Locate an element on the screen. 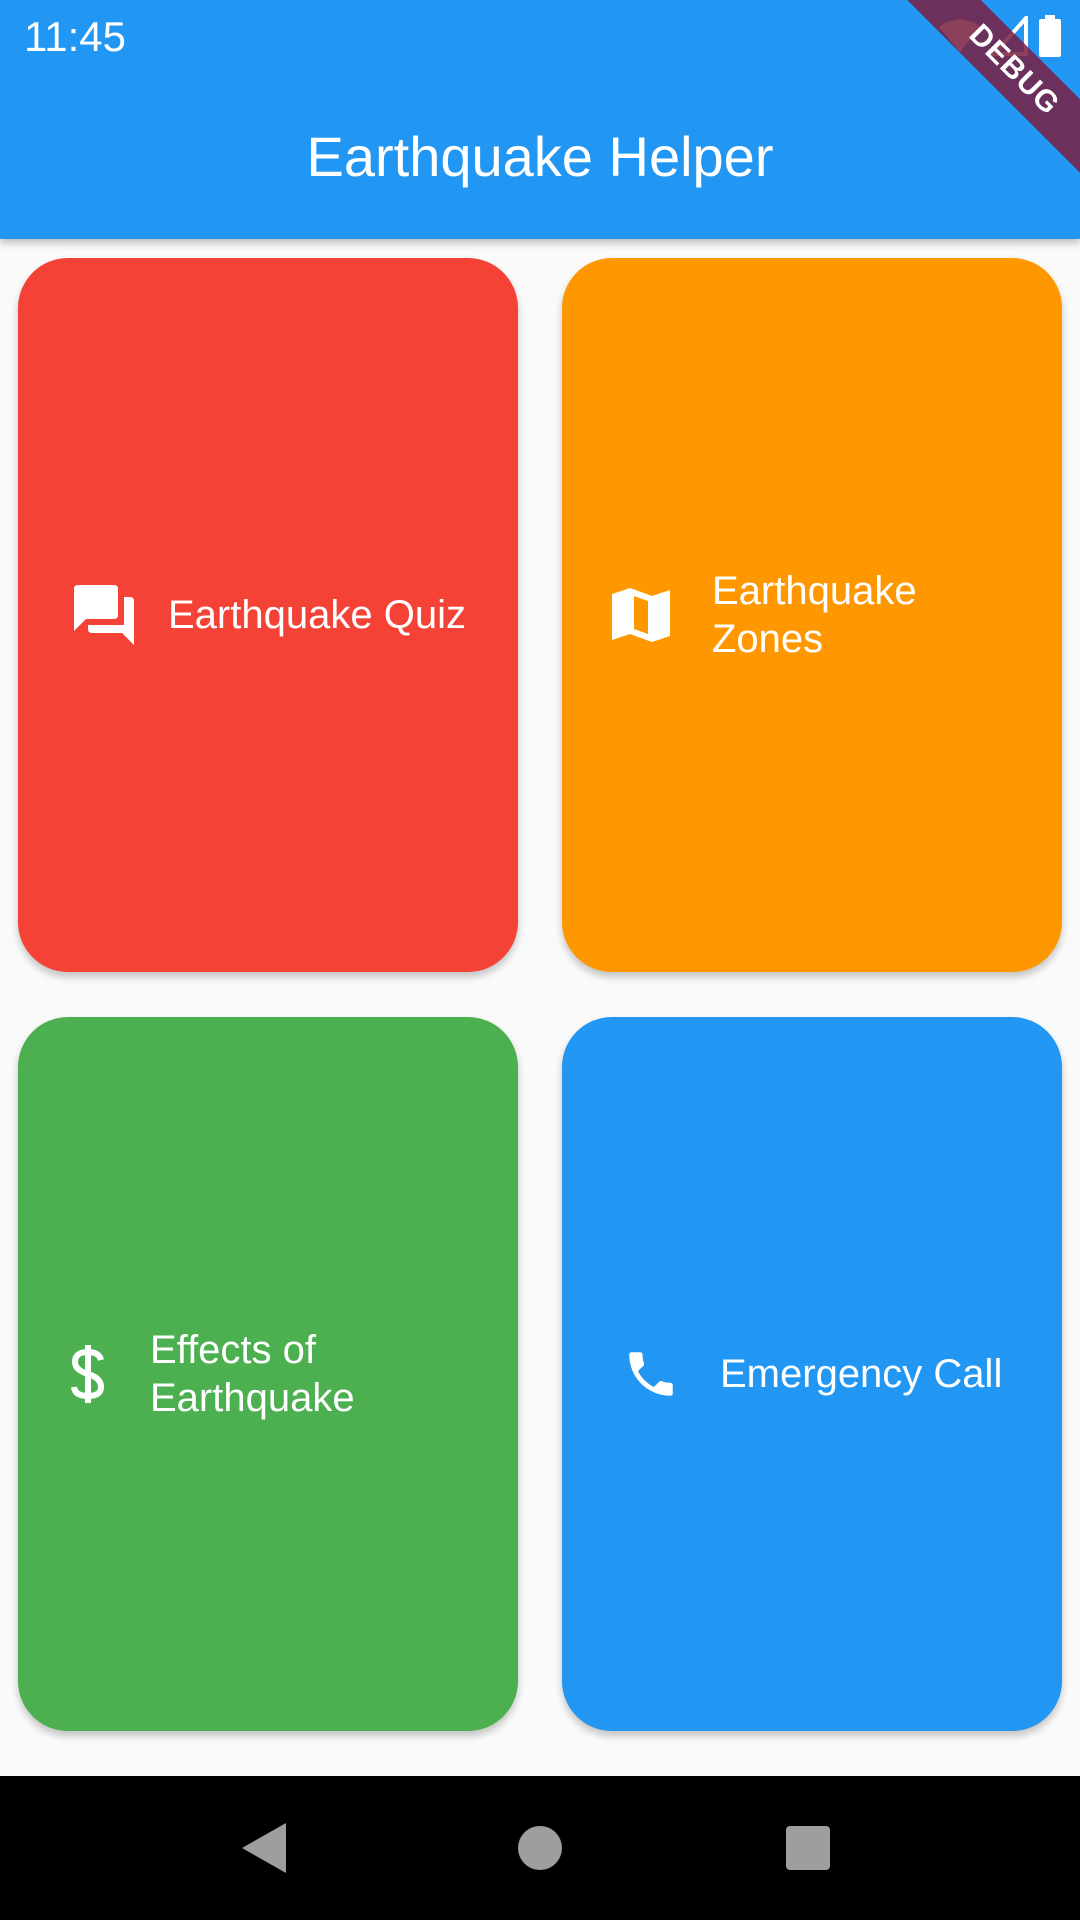  cell-signal-icon is located at coordinates (1010, 36).